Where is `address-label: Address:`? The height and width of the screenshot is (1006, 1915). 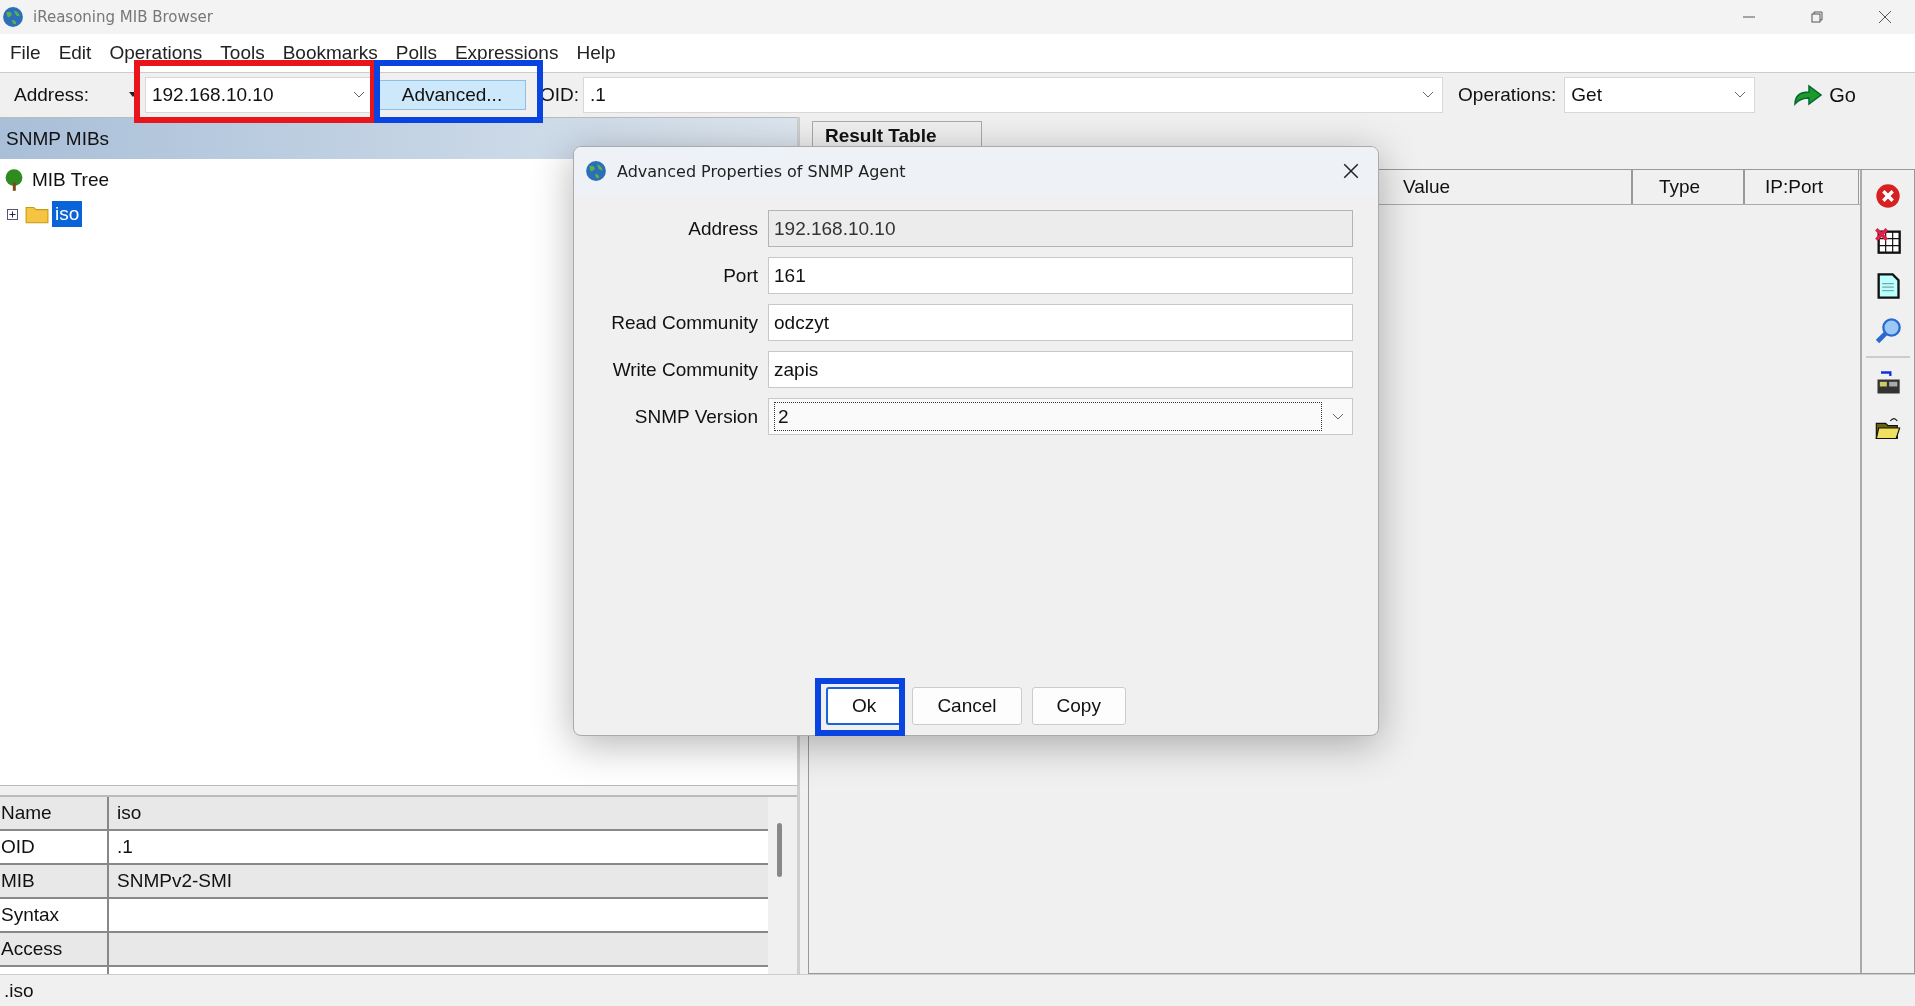 address-label: Address: is located at coordinates (51, 95).